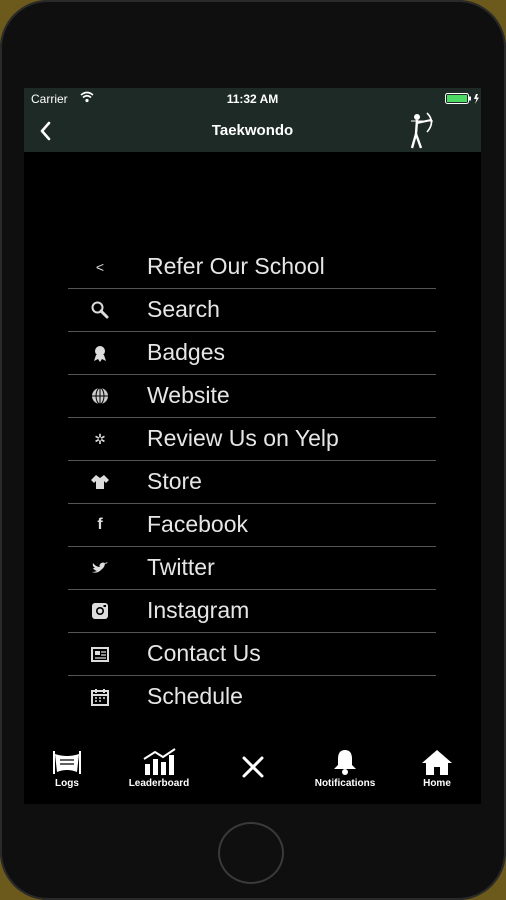  What do you see at coordinates (100, 439) in the screenshot?
I see `yelp-icon: ✲` at bounding box center [100, 439].